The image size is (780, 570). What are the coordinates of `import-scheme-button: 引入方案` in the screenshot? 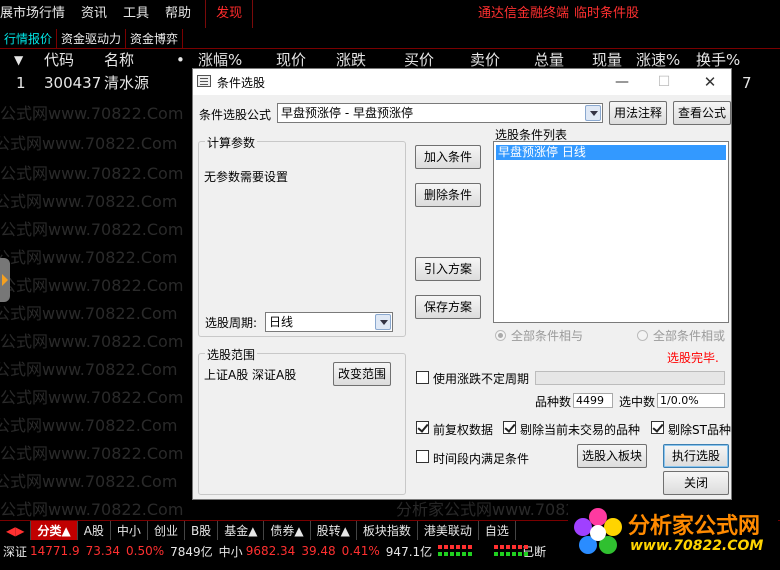 It's located at (448, 269).